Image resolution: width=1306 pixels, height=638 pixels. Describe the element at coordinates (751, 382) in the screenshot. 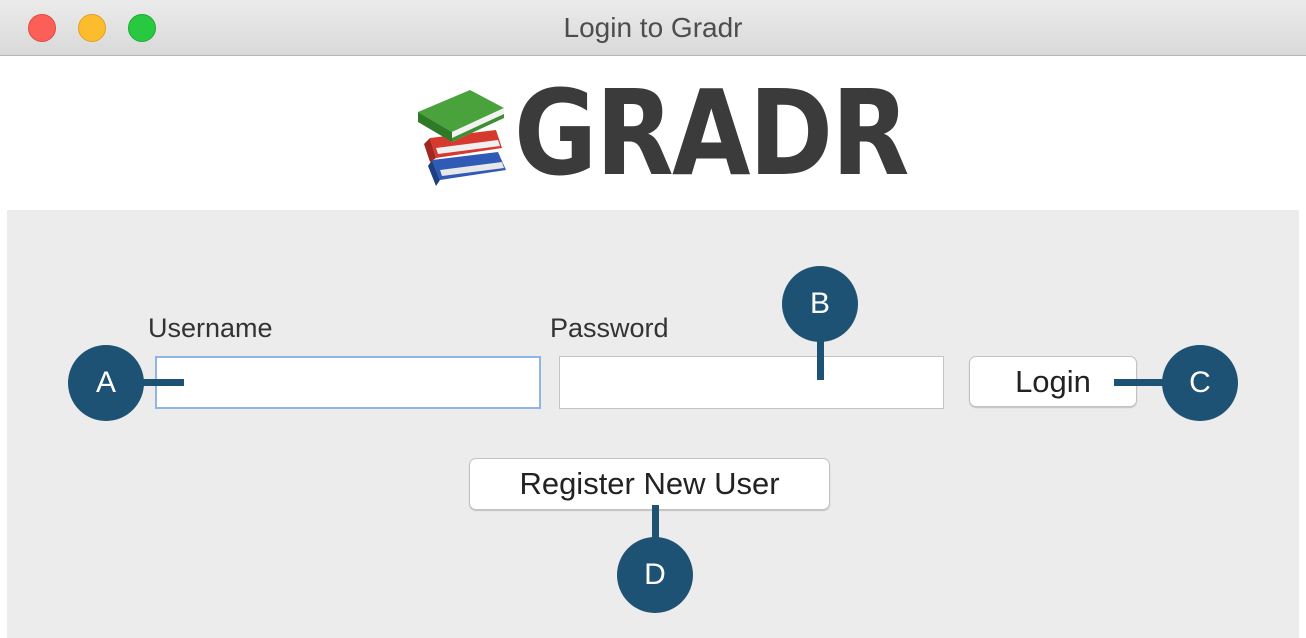

I see `password-input` at that location.